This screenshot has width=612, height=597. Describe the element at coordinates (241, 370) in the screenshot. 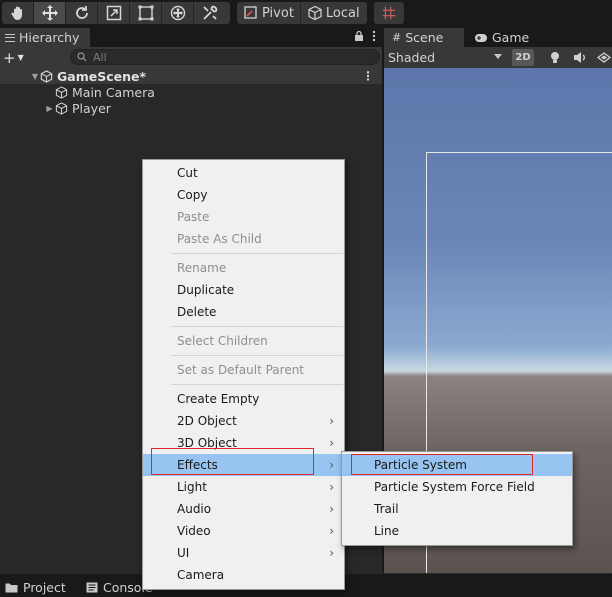

I see `menu-item-set-default-parent: Set as Default Parent` at that location.